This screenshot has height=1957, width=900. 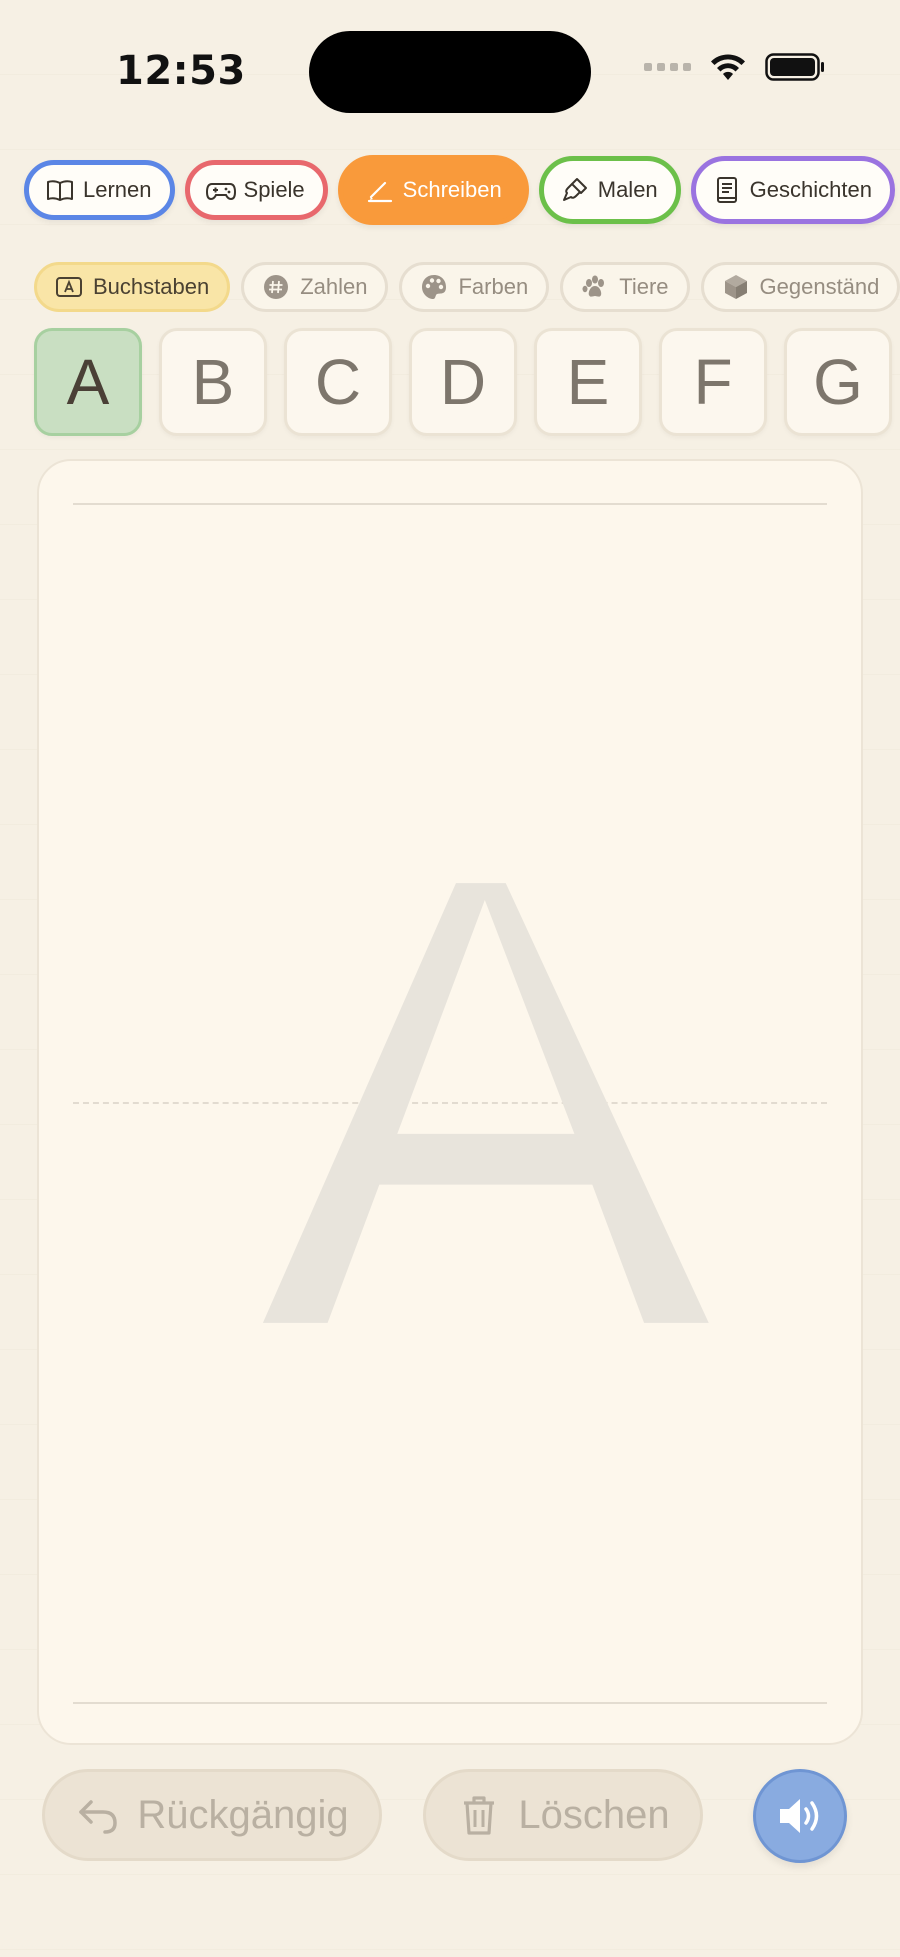 I want to click on chip-buchstaben: Buchstaben, so click(x=132, y=287).